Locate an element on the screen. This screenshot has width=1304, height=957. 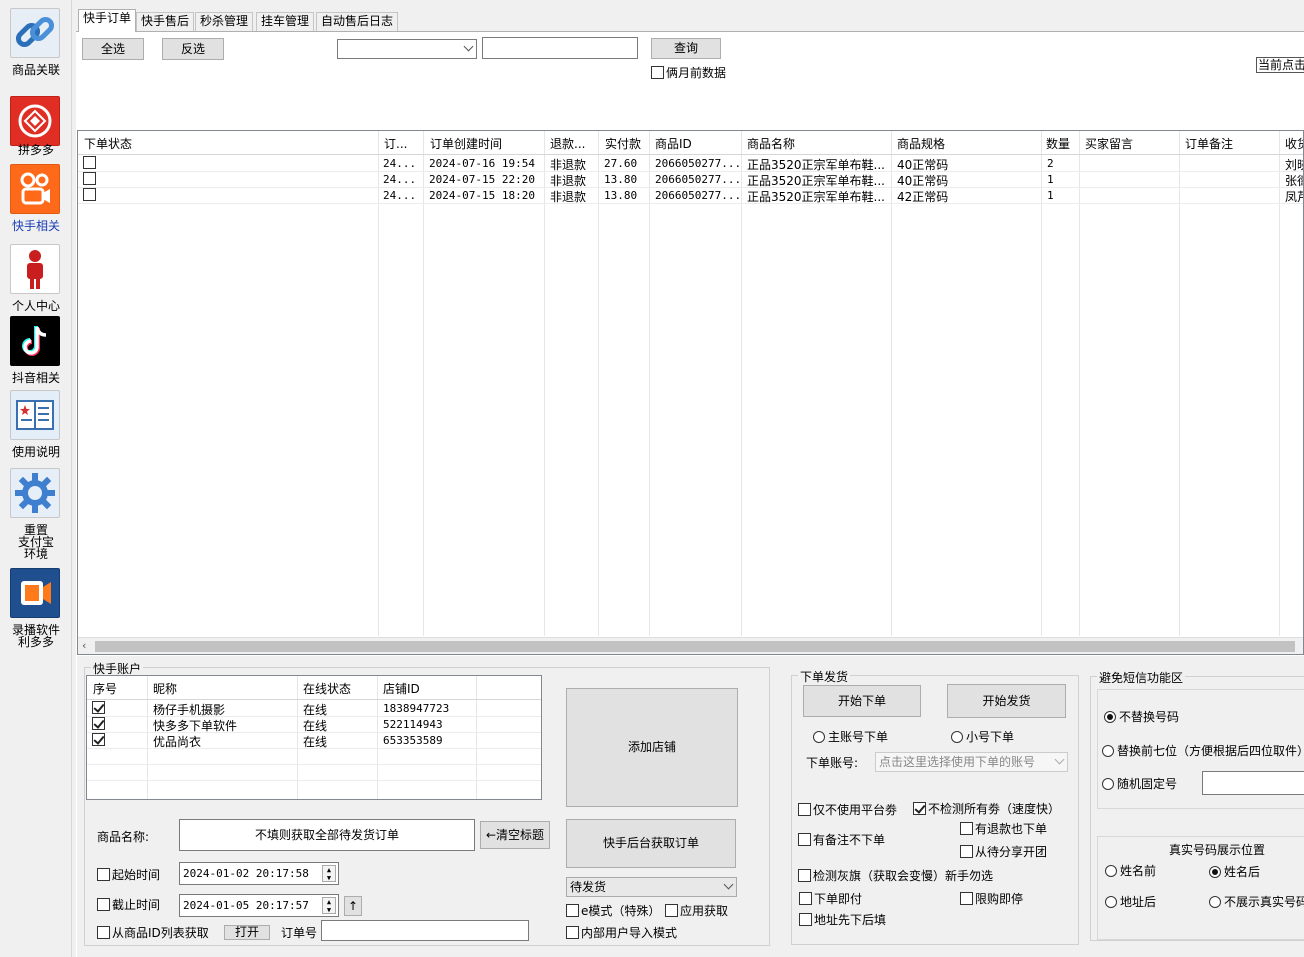
horizontal-scrollbar: ‹ is located at coordinates (690, 645).